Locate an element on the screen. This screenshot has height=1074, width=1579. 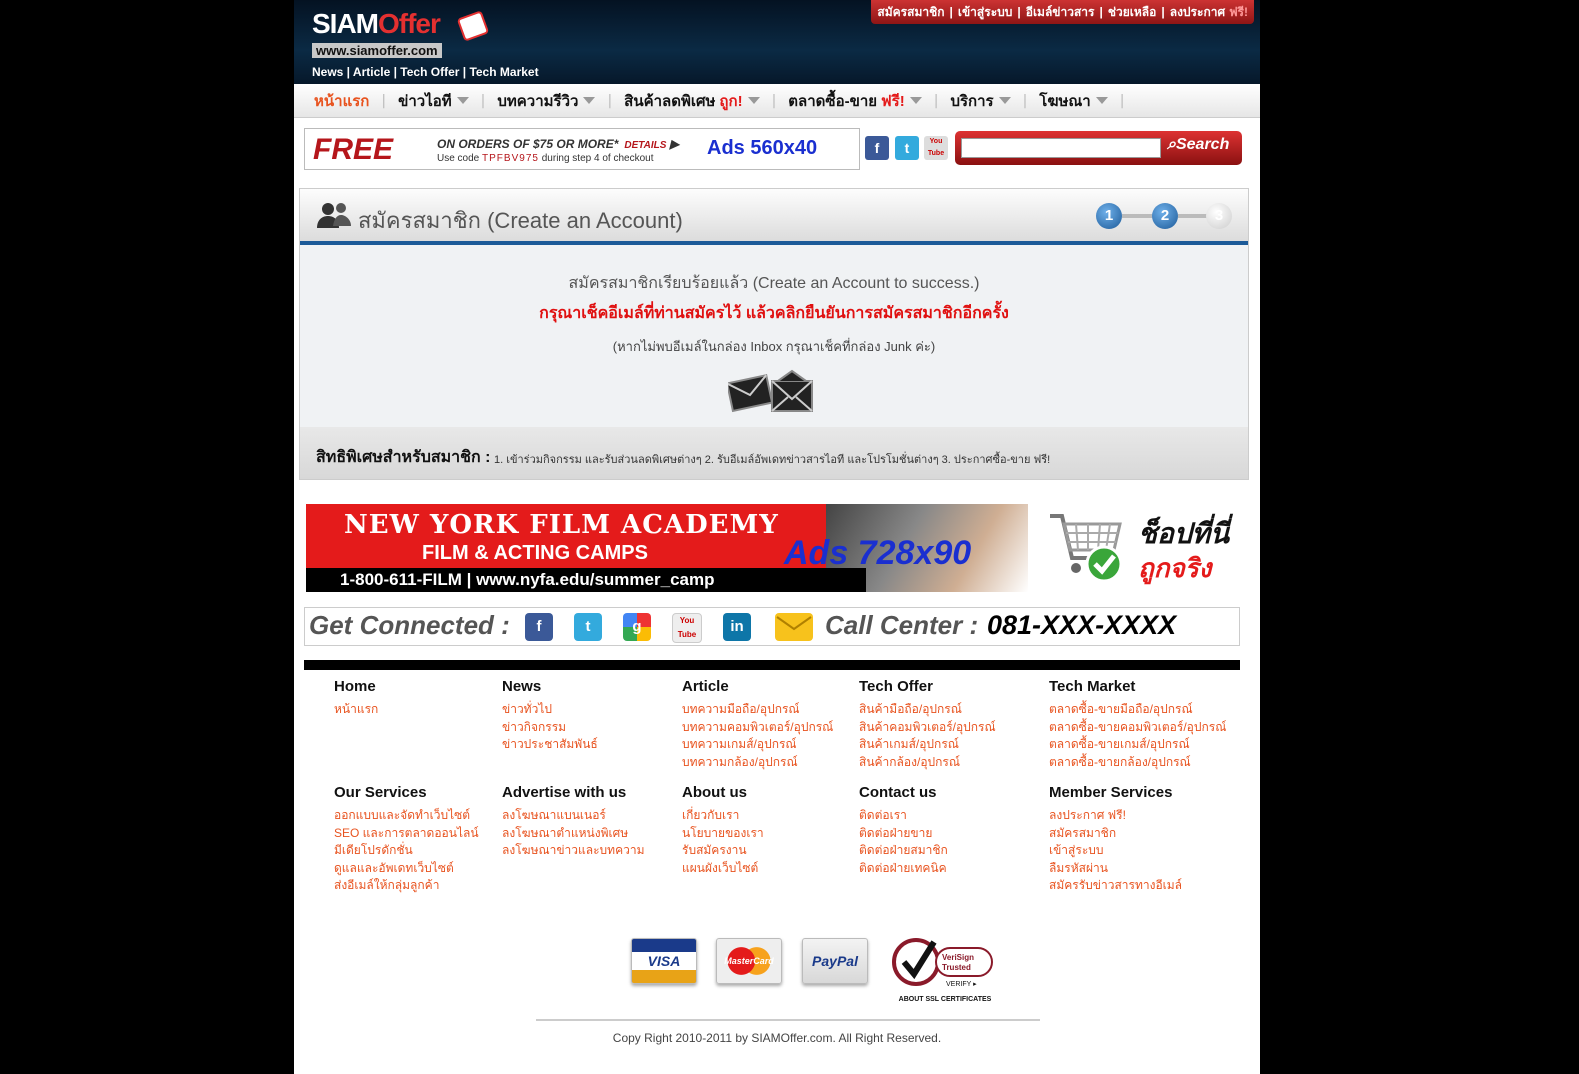
ad-details-link: DETAILS is located at coordinates (645, 145).